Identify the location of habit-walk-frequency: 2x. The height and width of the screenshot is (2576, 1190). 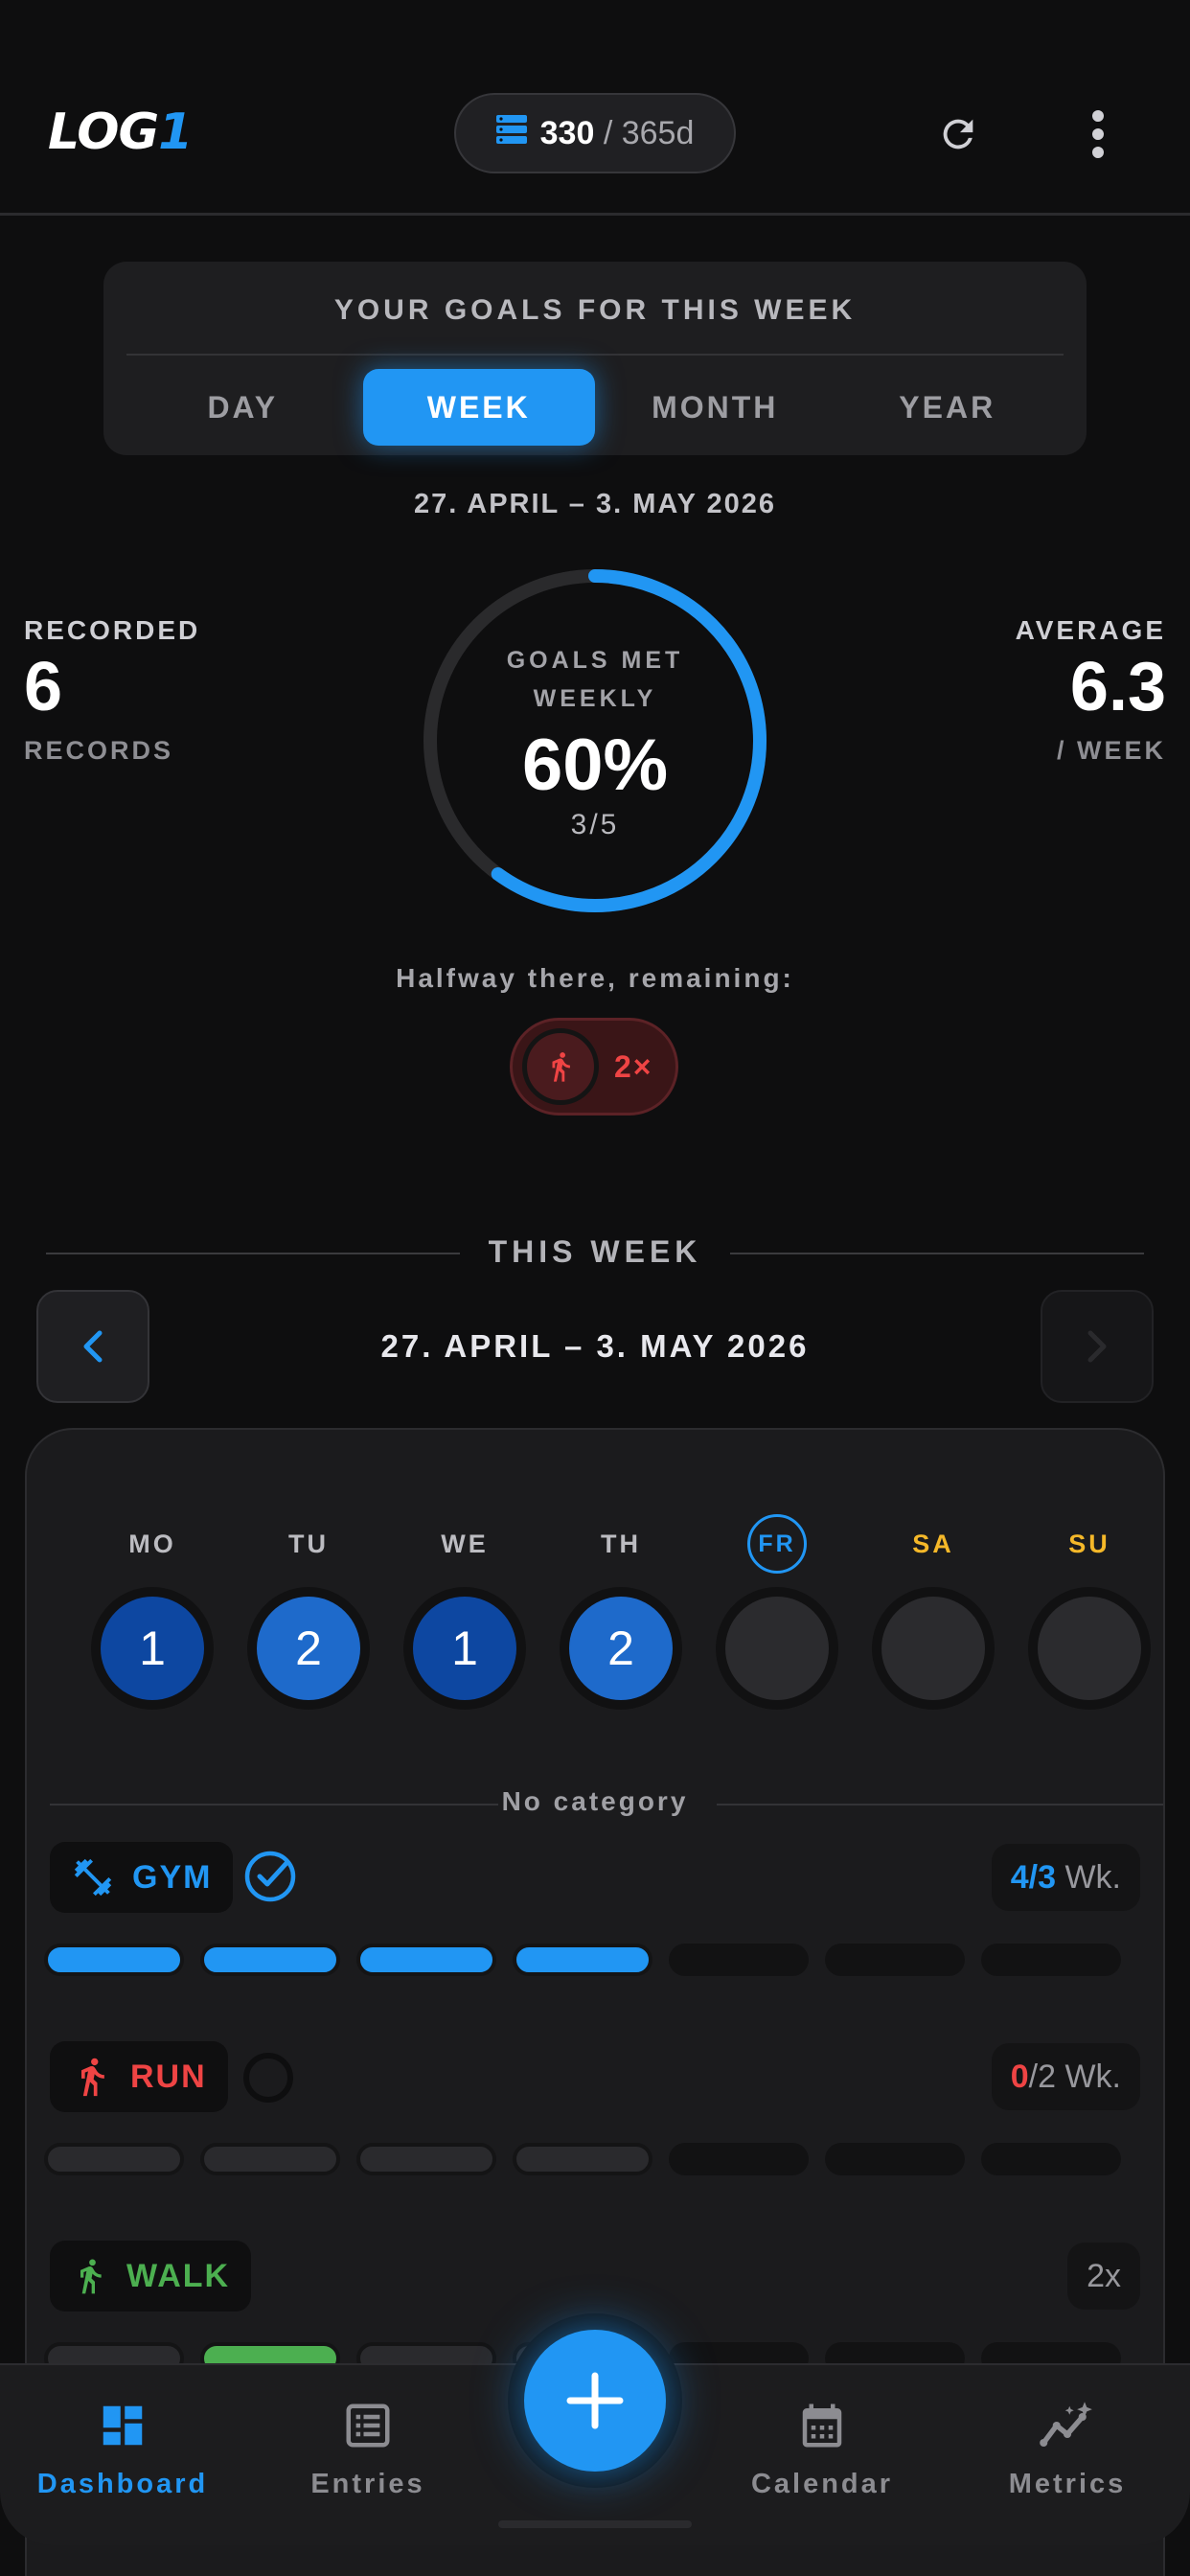
(1103, 2276).